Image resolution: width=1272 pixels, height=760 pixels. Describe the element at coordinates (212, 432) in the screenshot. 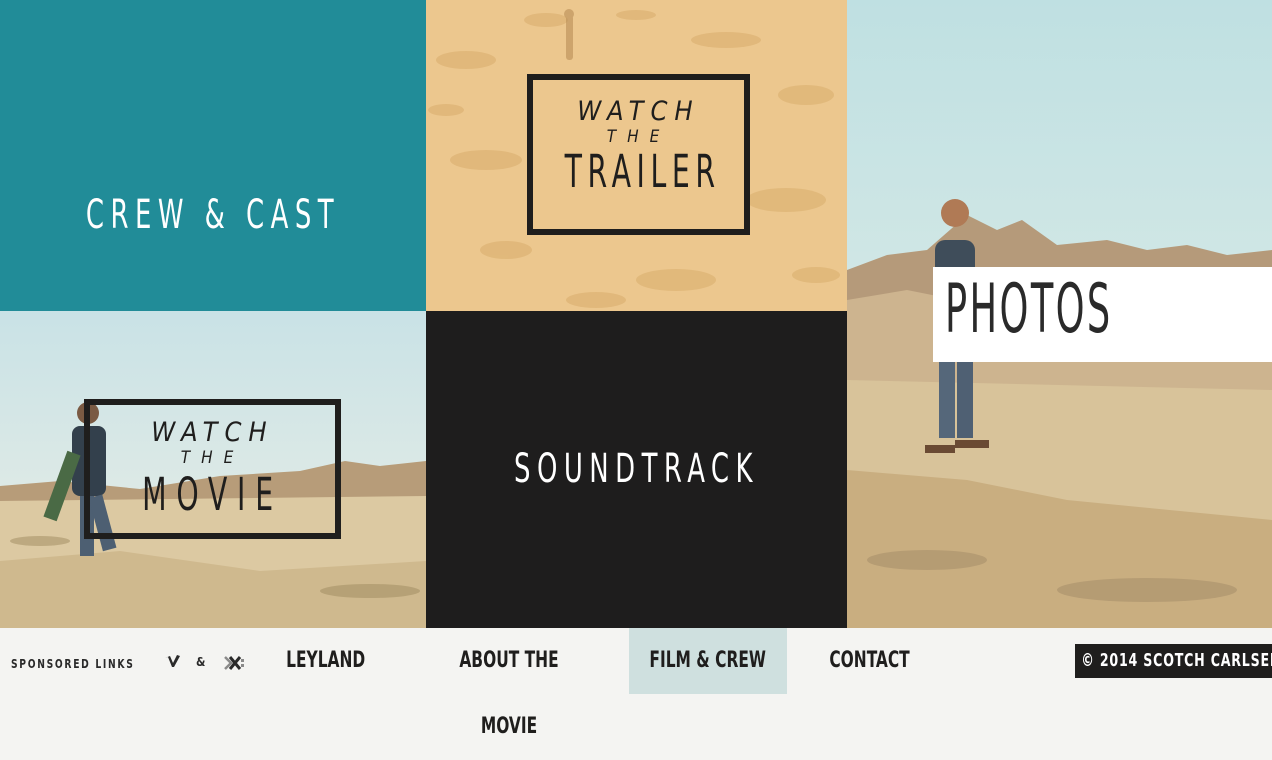

I see `movie-line-watch: WATCH` at that location.